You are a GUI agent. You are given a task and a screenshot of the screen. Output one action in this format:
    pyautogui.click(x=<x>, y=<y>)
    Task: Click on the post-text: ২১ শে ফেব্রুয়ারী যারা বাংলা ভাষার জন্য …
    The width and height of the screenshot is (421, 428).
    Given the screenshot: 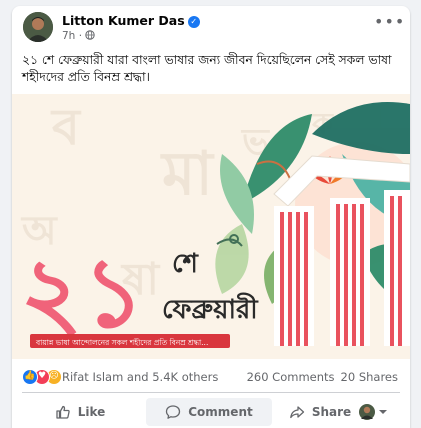 What is the action you would take?
    pyautogui.click(x=207, y=68)
    